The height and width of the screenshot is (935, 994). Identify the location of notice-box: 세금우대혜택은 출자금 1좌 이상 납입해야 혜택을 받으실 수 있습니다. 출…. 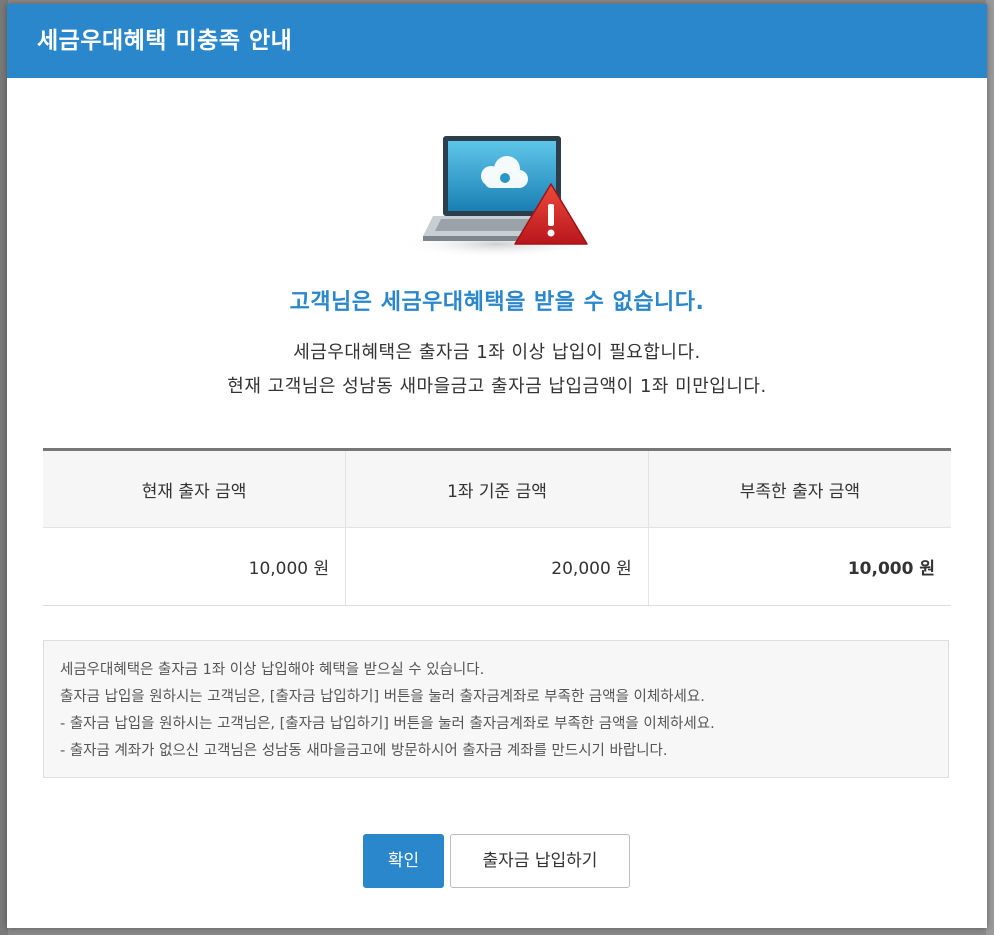
(496, 709).